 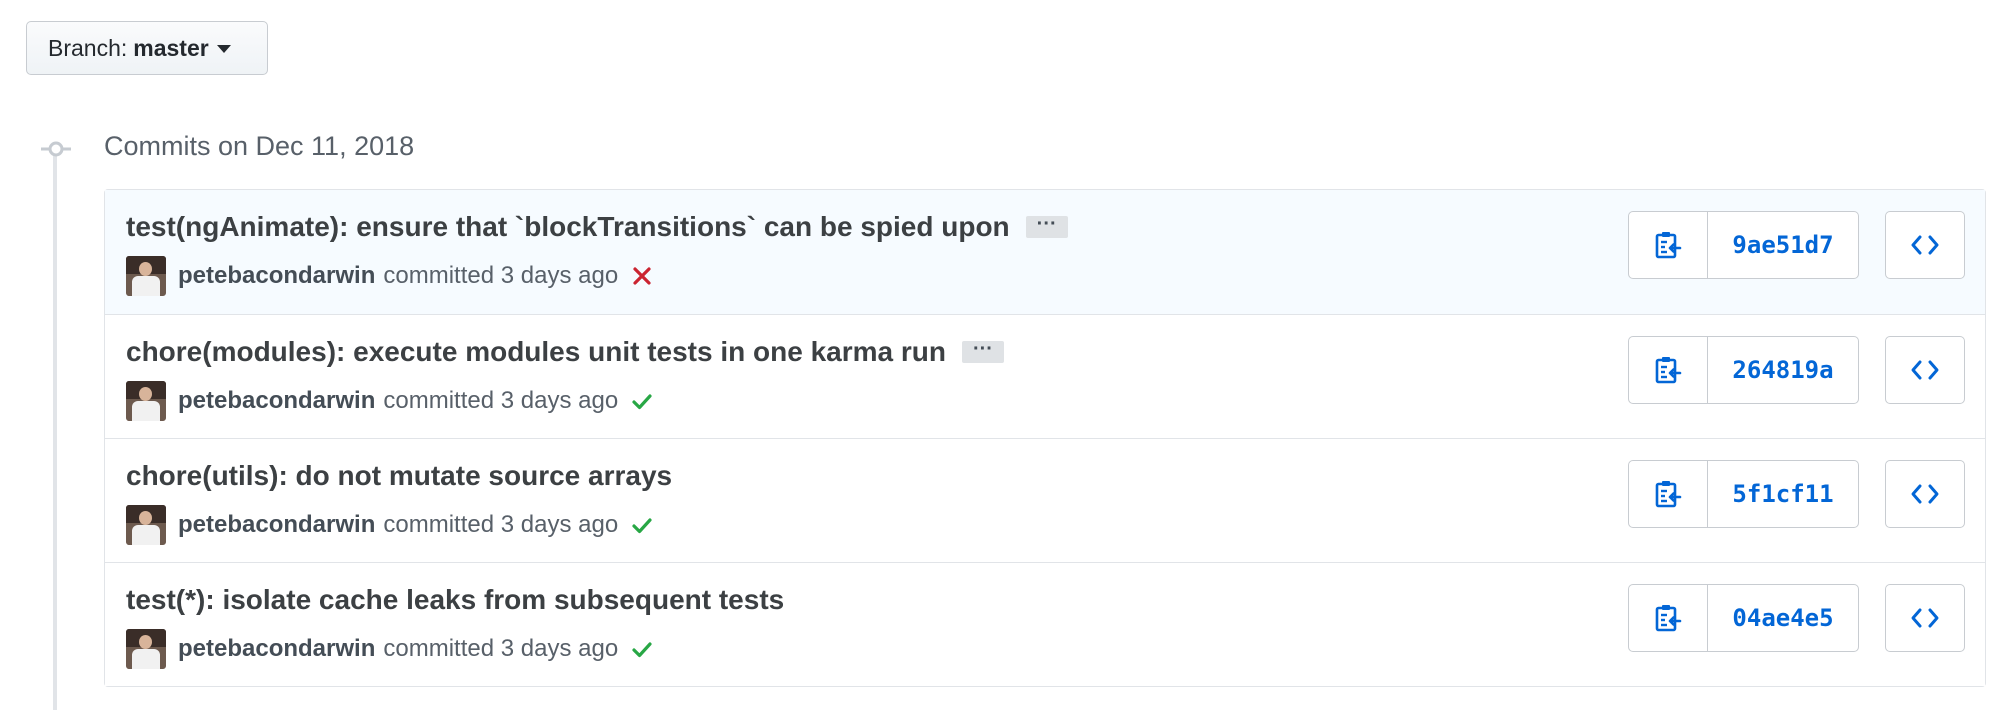 I want to click on commit-sha-link: 264819a, so click(x=1783, y=370).